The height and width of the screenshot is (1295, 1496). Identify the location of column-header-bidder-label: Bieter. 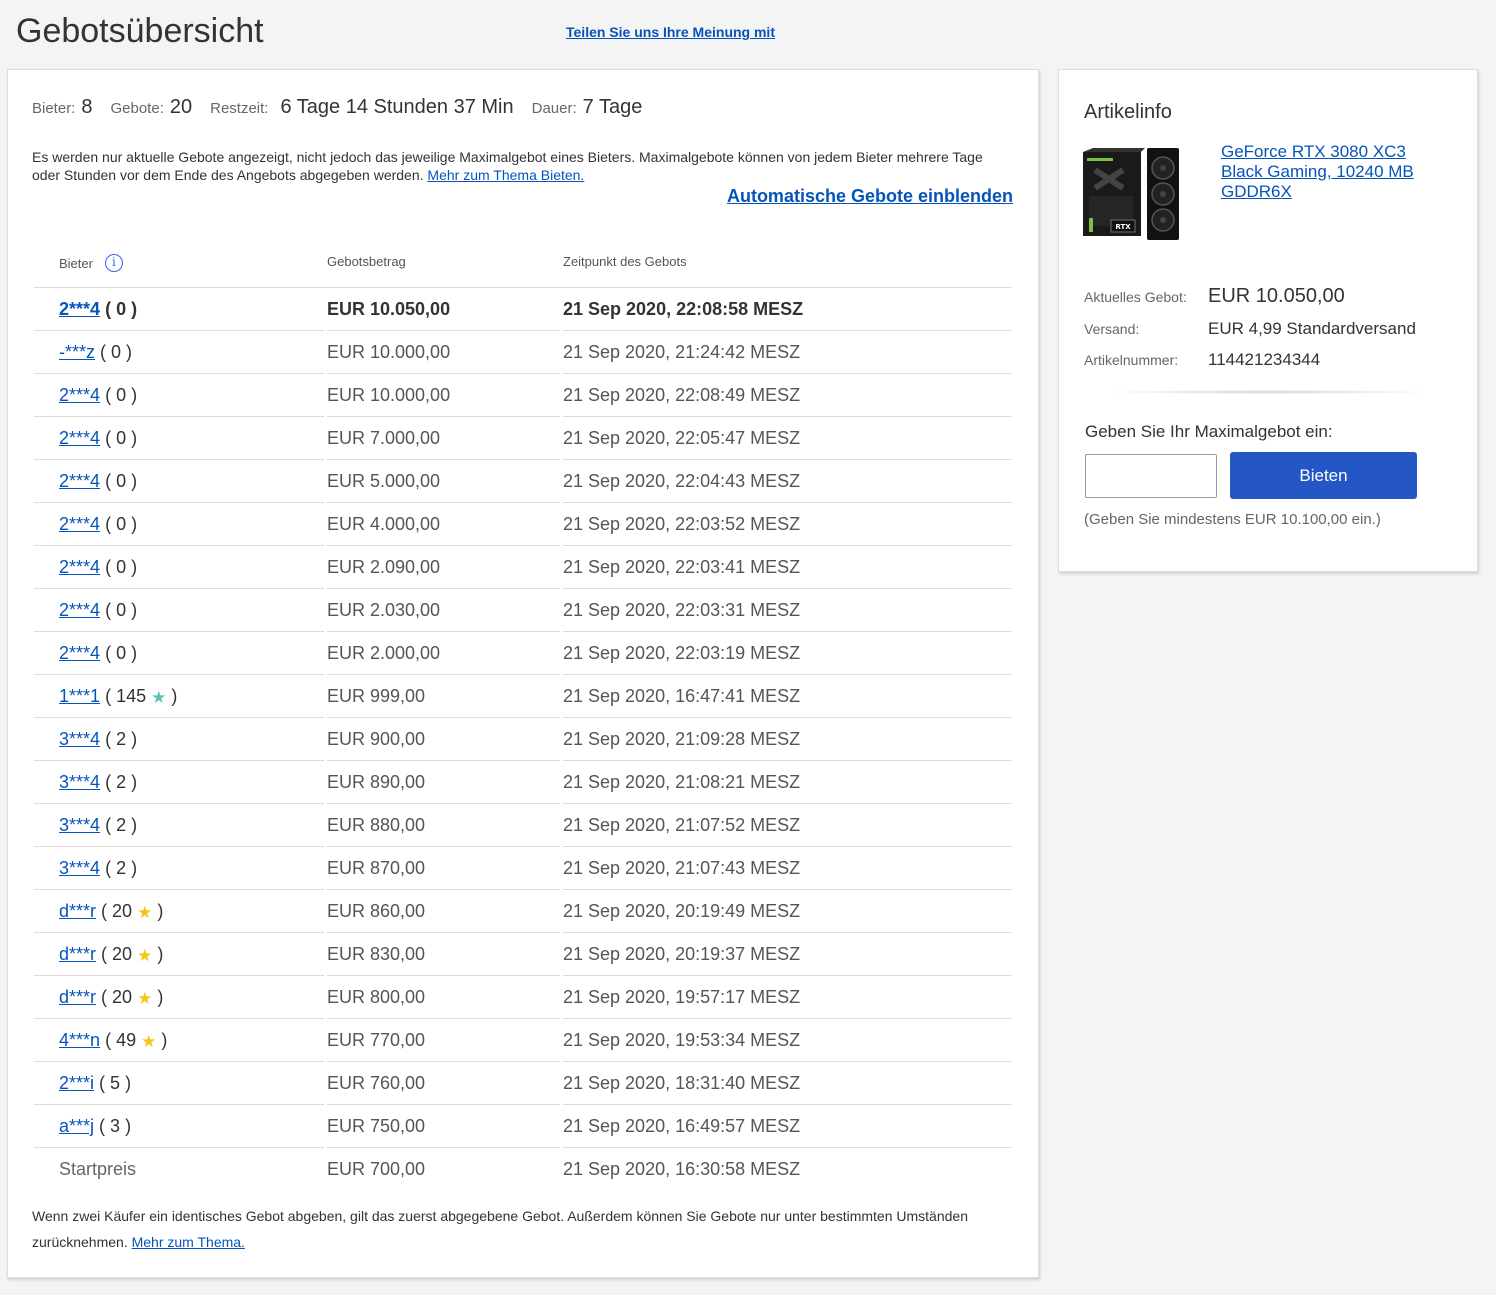
(76, 263).